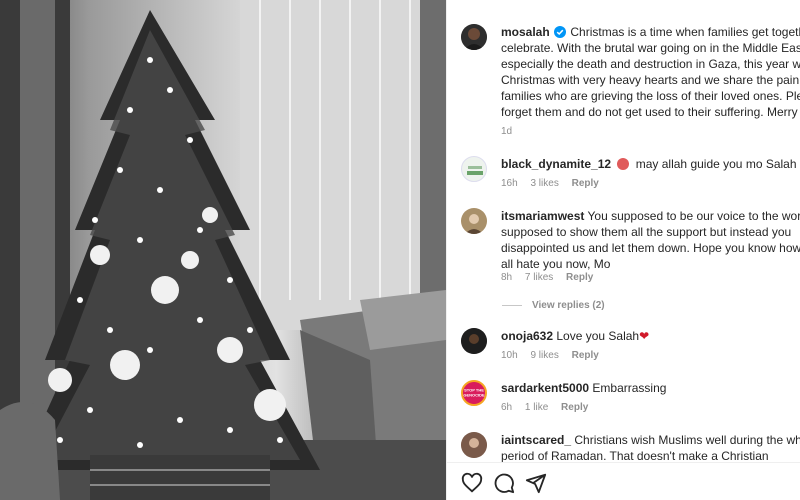  I want to click on comment-body: sardarkent5000 Embarrassing, so click(650, 388).